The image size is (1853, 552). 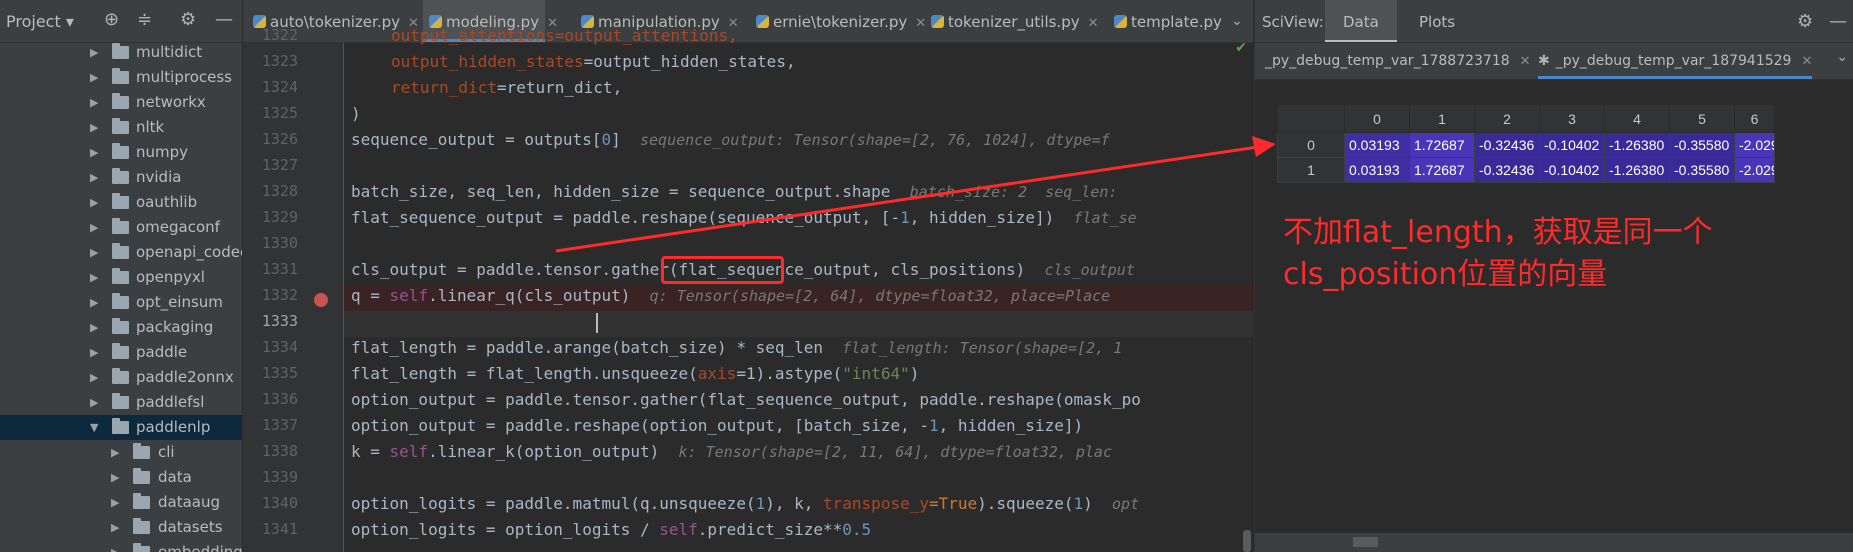 What do you see at coordinates (121, 527) in the screenshot?
I see `tree-item-datasets: ▶ datasets` at bounding box center [121, 527].